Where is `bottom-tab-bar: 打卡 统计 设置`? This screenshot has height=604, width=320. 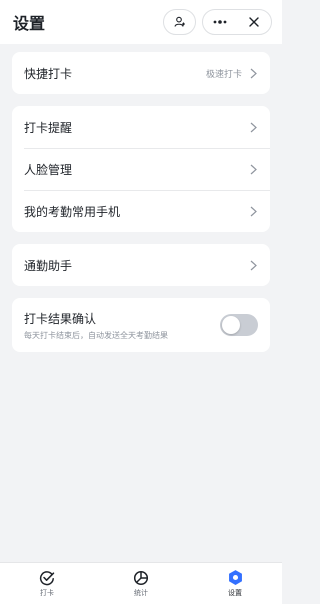
bottom-tab-bar: 打卡 统计 设置 is located at coordinates (141, 583).